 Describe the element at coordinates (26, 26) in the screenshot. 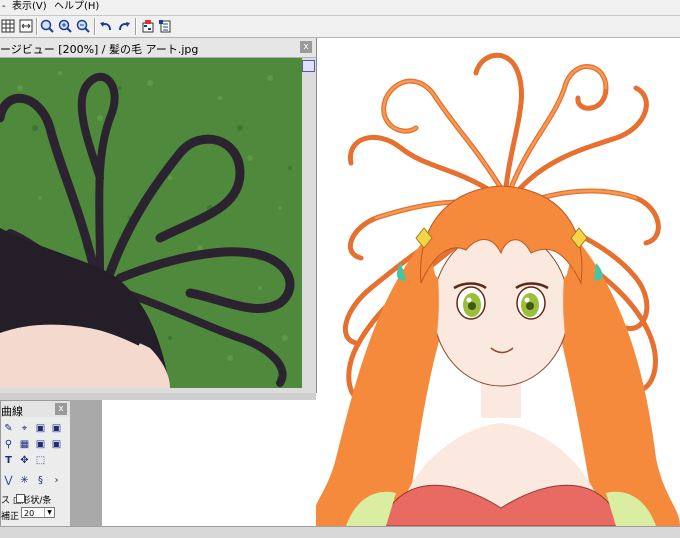

I see `fit-window-icon` at that location.